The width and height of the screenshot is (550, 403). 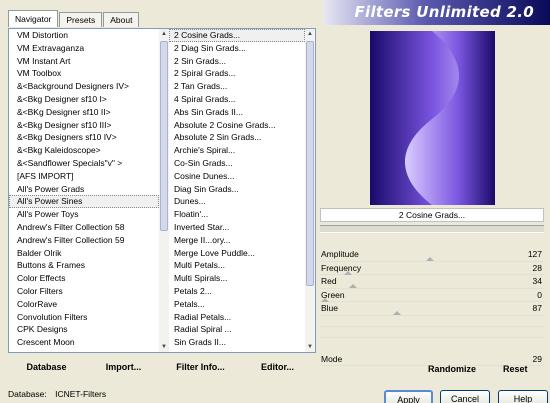 What do you see at coordinates (84, 35) in the screenshot?
I see `category-item: VM Distortion` at bounding box center [84, 35].